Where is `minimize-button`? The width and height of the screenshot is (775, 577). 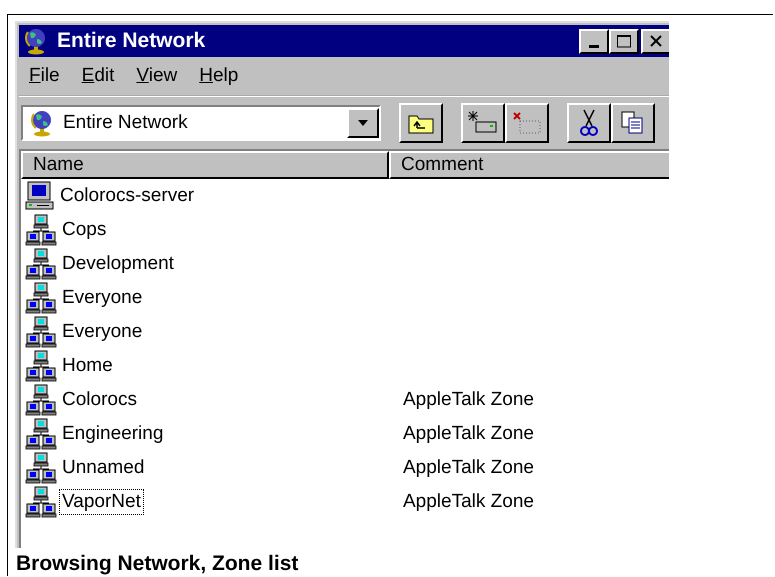 minimize-button is located at coordinates (594, 41).